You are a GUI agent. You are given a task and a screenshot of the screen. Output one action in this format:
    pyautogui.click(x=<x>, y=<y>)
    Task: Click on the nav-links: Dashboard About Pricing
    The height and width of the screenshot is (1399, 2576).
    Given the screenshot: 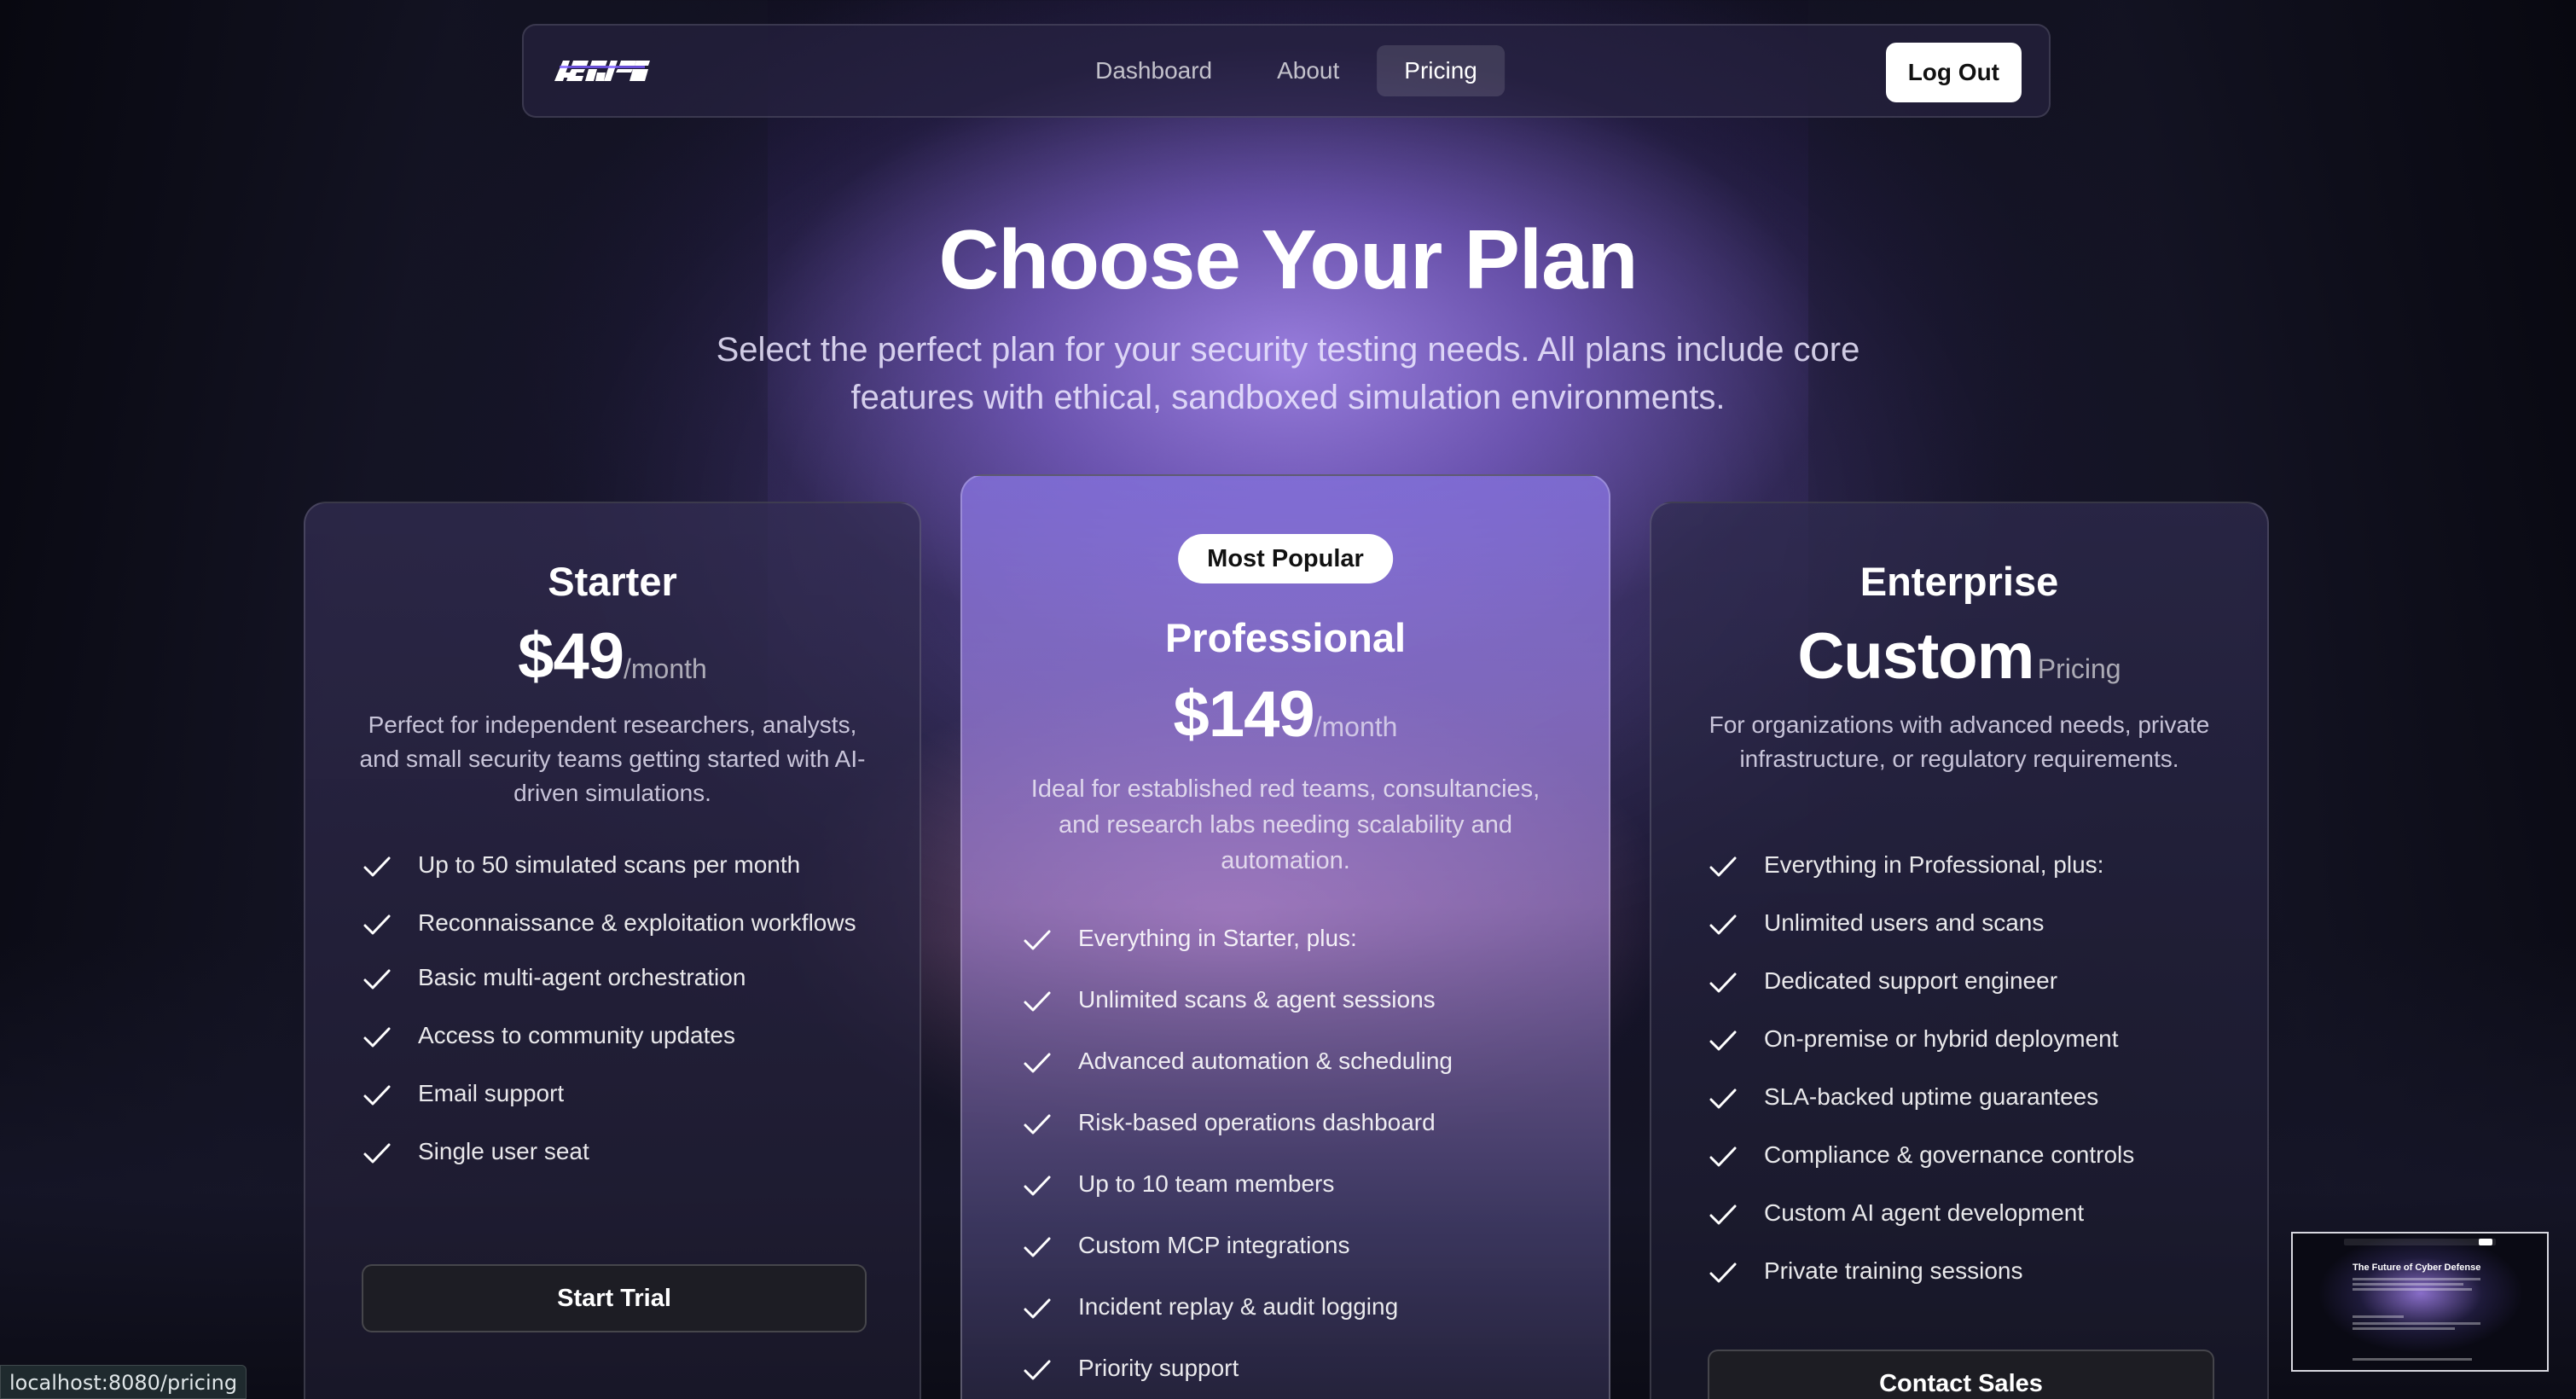 What is the action you would take?
    pyautogui.click(x=1286, y=70)
    